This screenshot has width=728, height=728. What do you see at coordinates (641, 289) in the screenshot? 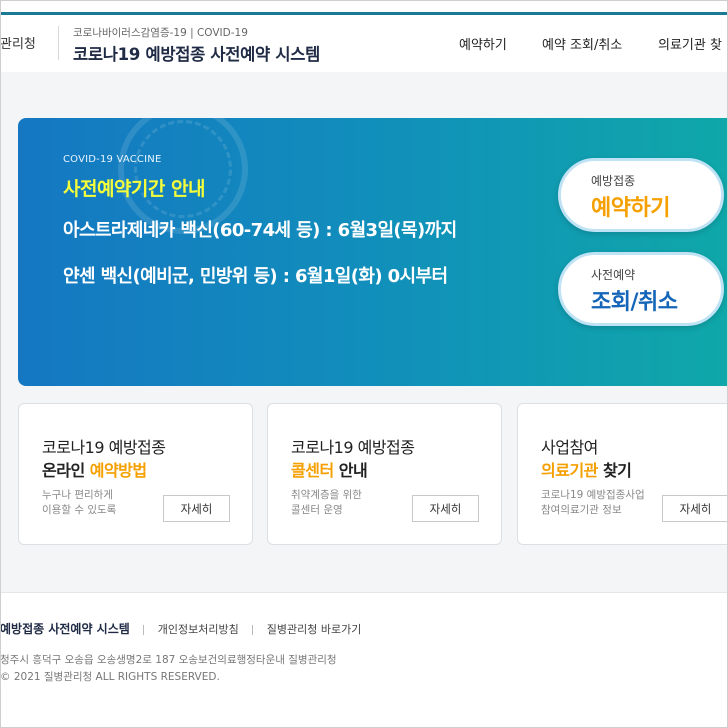
I see `lookup-cancel-button: 사전예약 조회/취소` at bounding box center [641, 289].